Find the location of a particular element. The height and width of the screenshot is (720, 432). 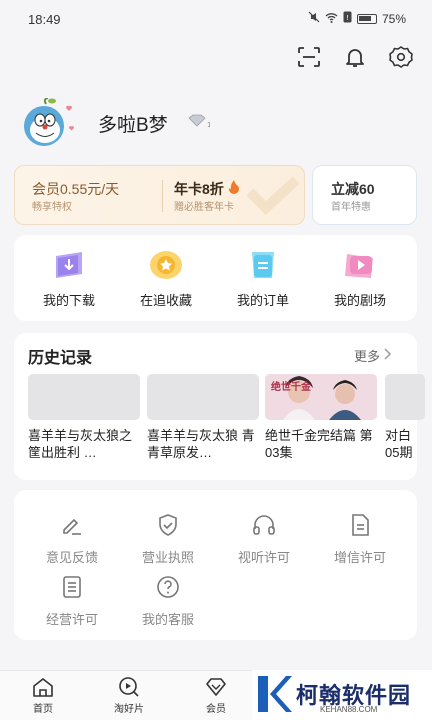

service-label-feedback: 意见反馈 is located at coordinates (71, 557).